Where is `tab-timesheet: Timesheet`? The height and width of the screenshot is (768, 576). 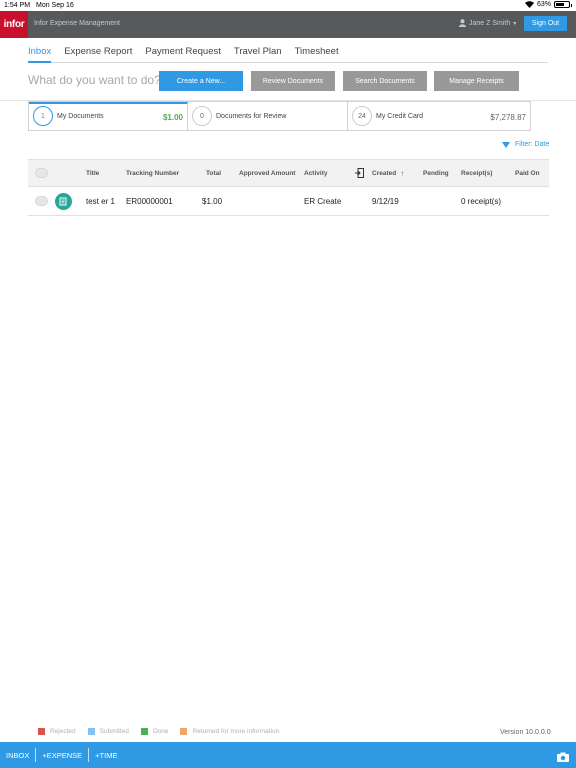 tab-timesheet: Timesheet is located at coordinates (317, 53).